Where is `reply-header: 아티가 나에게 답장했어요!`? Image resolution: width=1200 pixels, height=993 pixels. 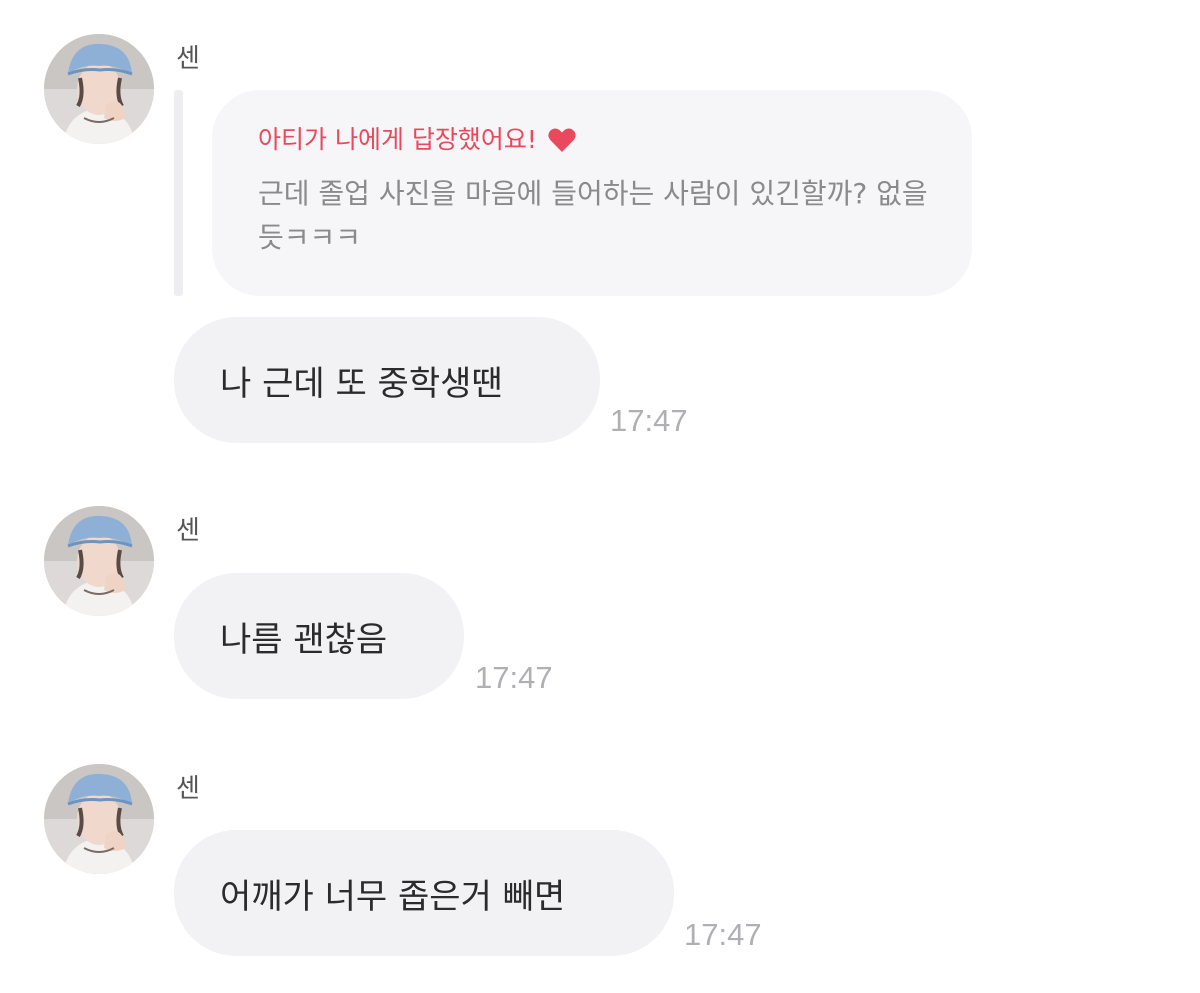
reply-header: 아티가 나에게 답장했어요! is located at coordinates (595, 140).